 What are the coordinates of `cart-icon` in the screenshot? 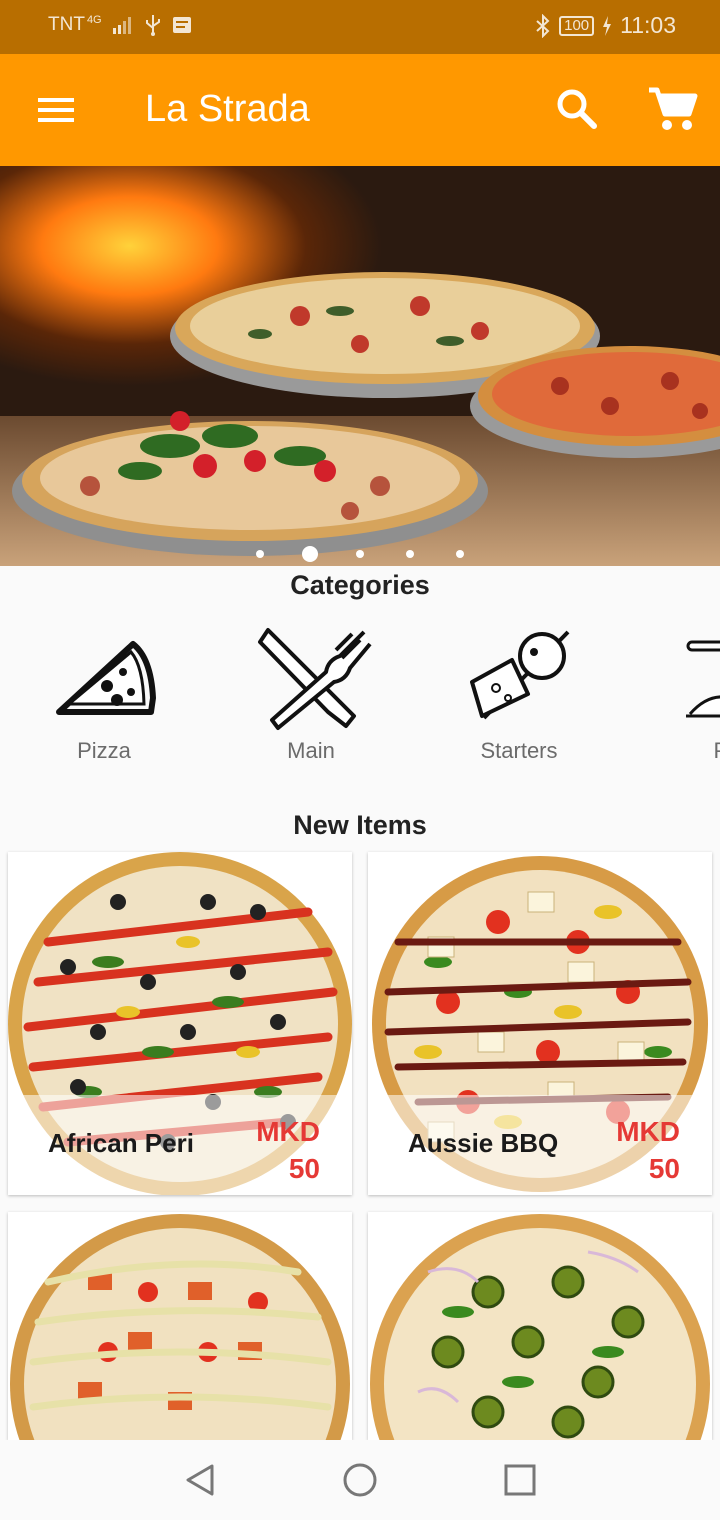 It's located at (673, 108).